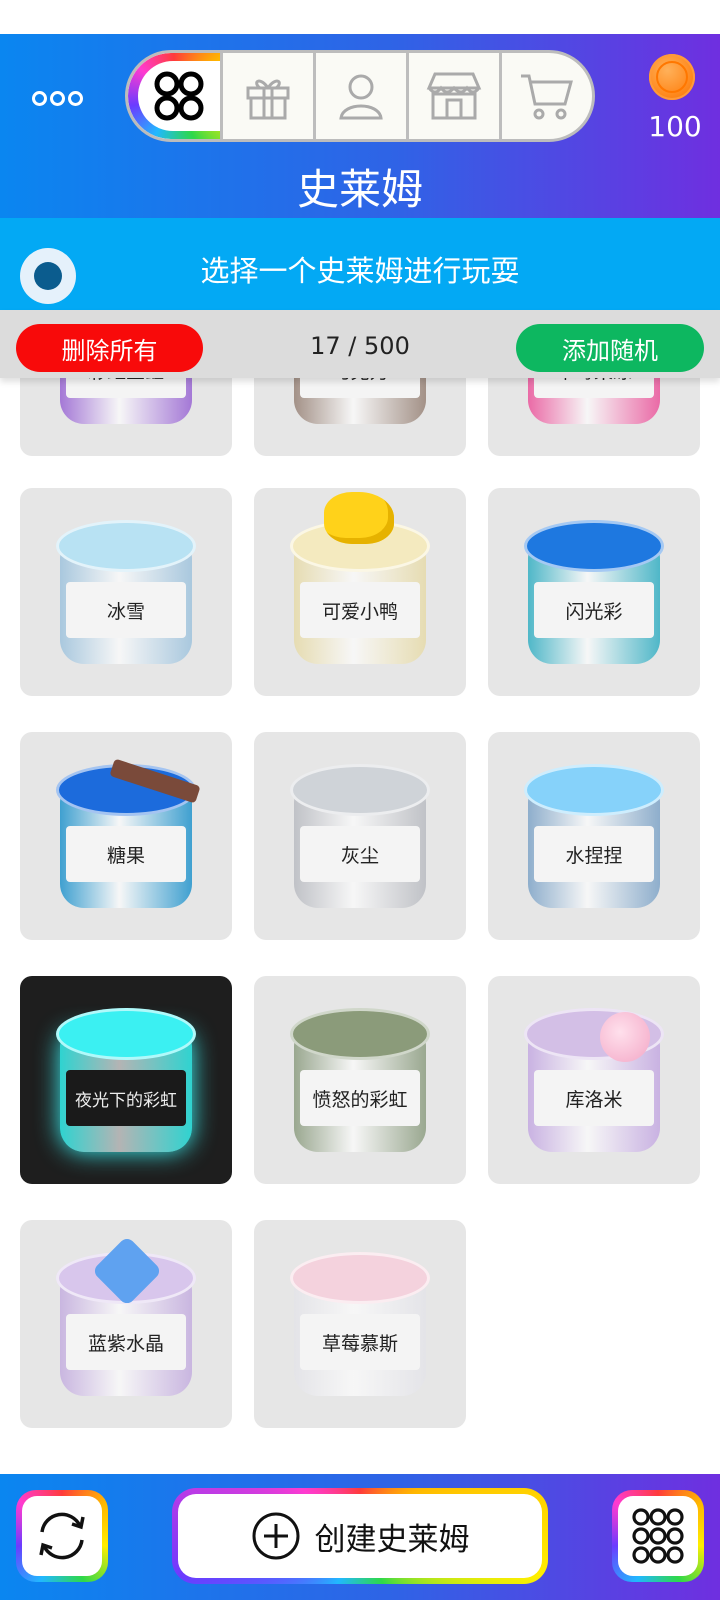  What do you see at coordinates (126, 388) in the screenshot?
I see `slime-label: 彩虹鱼缸` at bounding box center [126, 388].